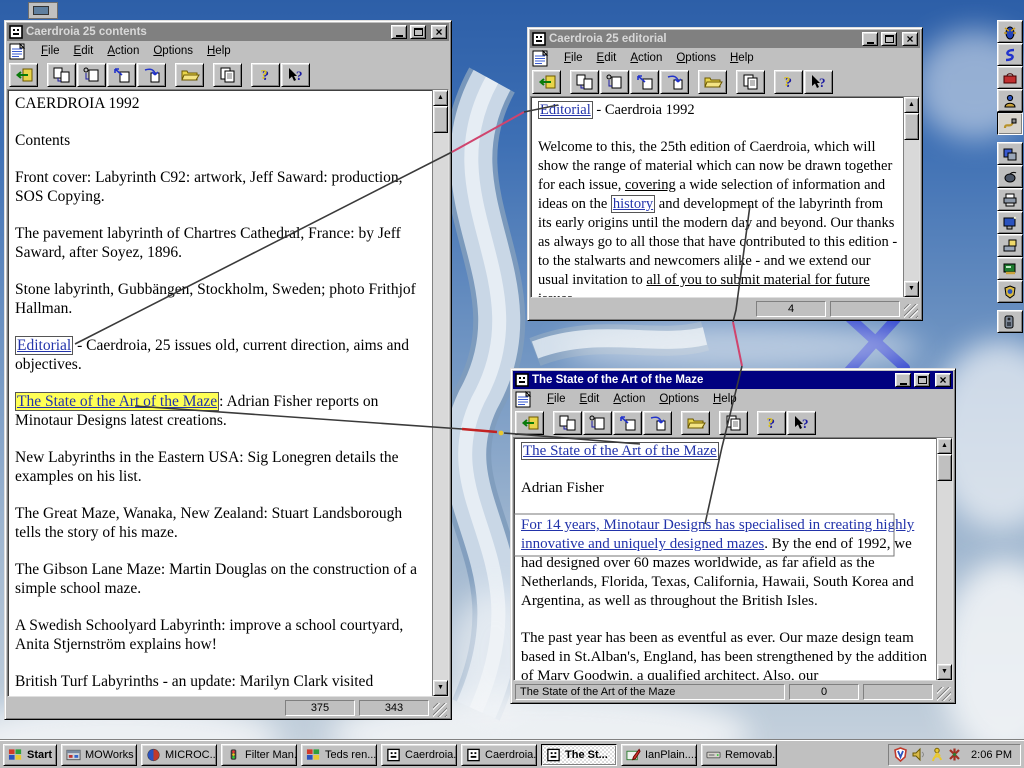  Describe the element at coordinates (918, 754) in the screenshot. I see `volume-icon` at that location.